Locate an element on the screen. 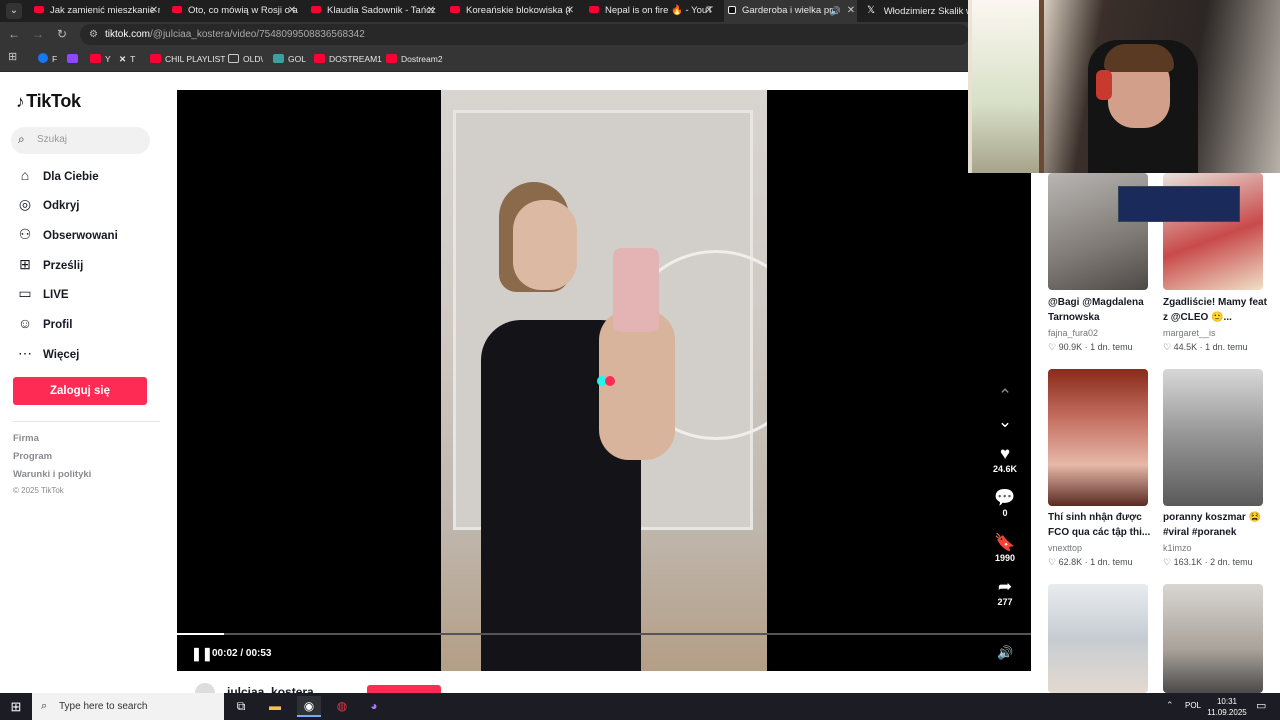 This screenshot has height=720, width=1280. app-button: ◍ is located at coordinates (342, 706).